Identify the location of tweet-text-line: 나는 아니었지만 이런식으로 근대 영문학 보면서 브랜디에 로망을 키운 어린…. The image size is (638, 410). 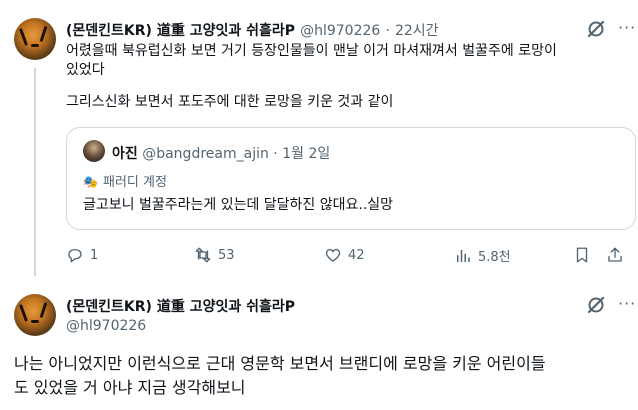
(280, 363).